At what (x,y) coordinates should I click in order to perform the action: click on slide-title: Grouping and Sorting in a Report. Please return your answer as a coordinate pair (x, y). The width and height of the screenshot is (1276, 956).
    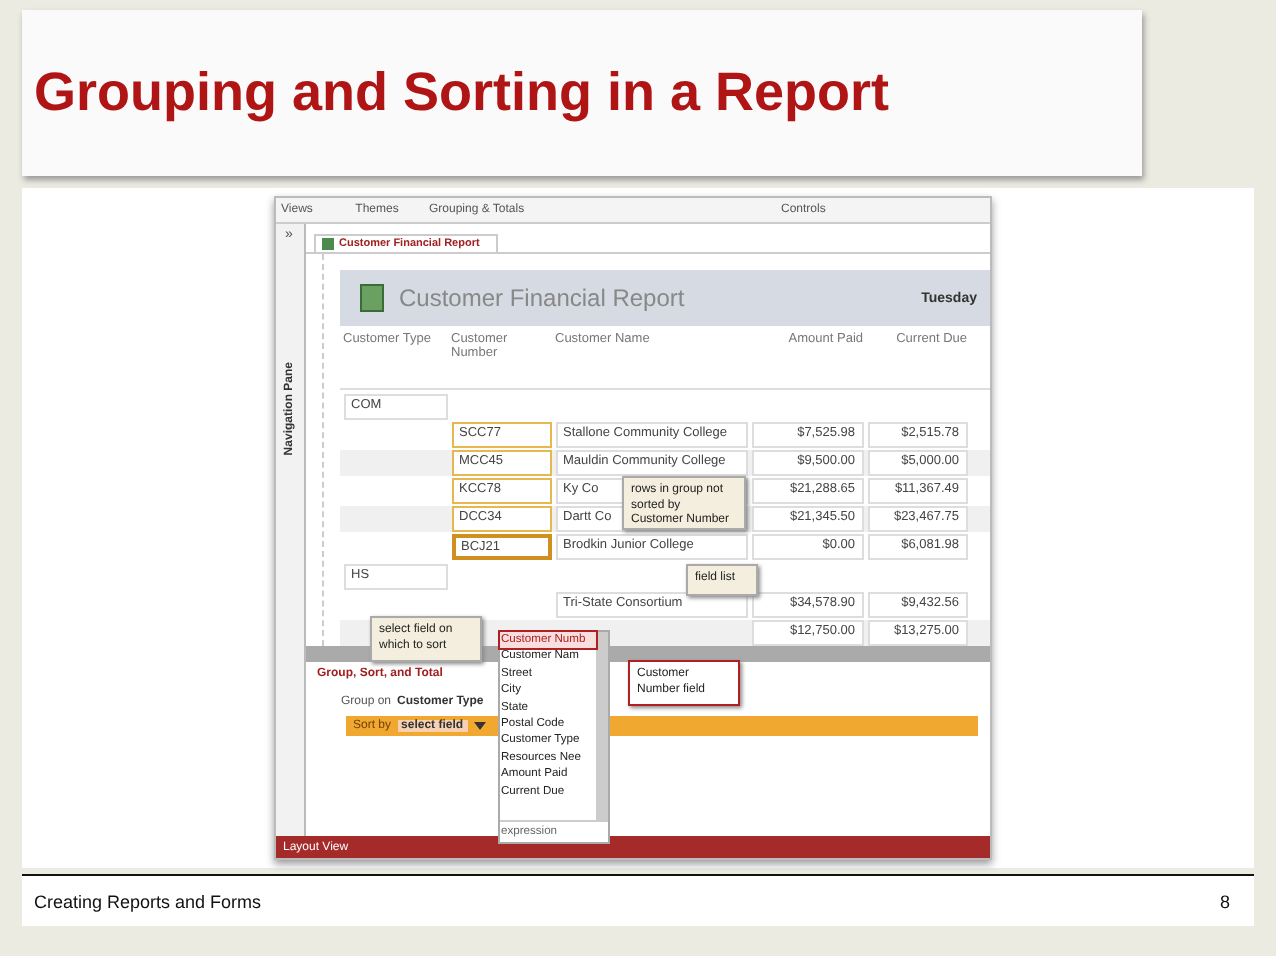
    Looking at the image, I should click on (461, 93).